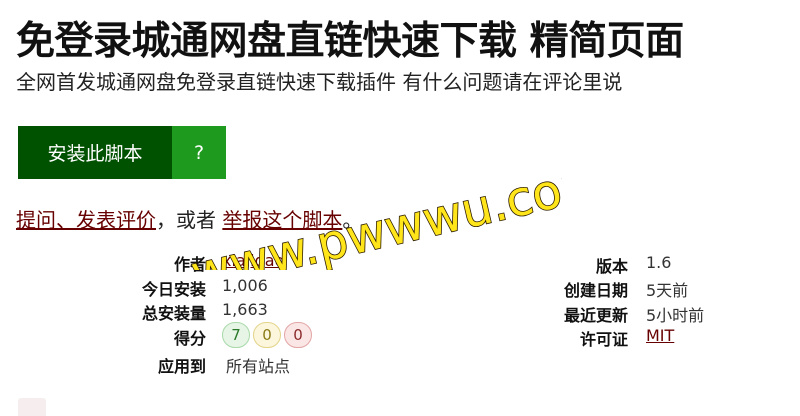  What do you see at coordinates (352, 220) in the screenshot?
I see `feedback-end-text: 。` at bounding box center [352, 220].